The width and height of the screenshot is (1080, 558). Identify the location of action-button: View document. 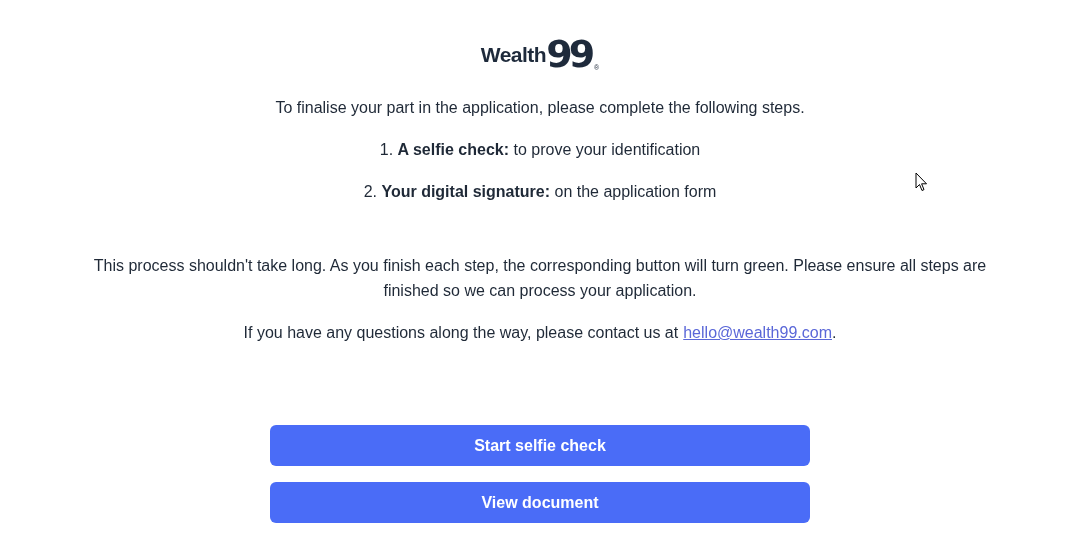
(540, 502).